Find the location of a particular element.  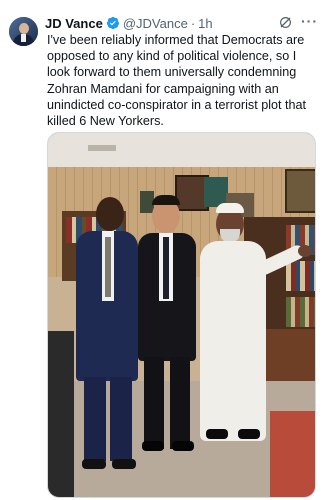

author-name: JD Vance is located at coordinates (74, 23).